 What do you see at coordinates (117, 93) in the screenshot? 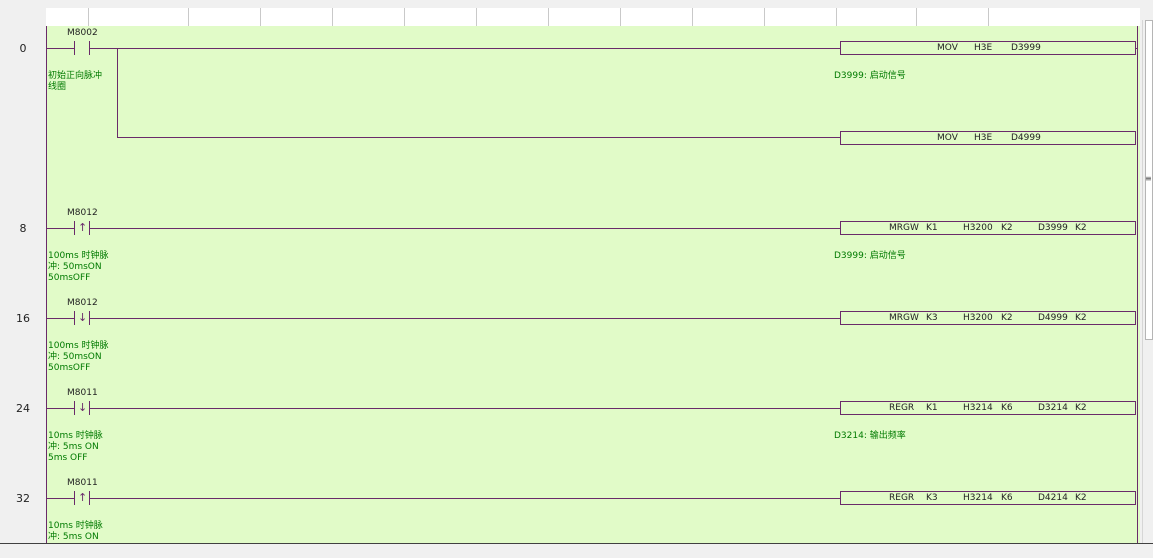
I see `branch-wire` at bounding box center [117, 93].